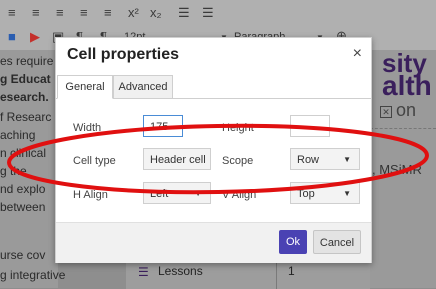  What do you see at coordinates (23, 207) in the screenshot?
I see `bg-line: between` at bounding box center [23, 207].